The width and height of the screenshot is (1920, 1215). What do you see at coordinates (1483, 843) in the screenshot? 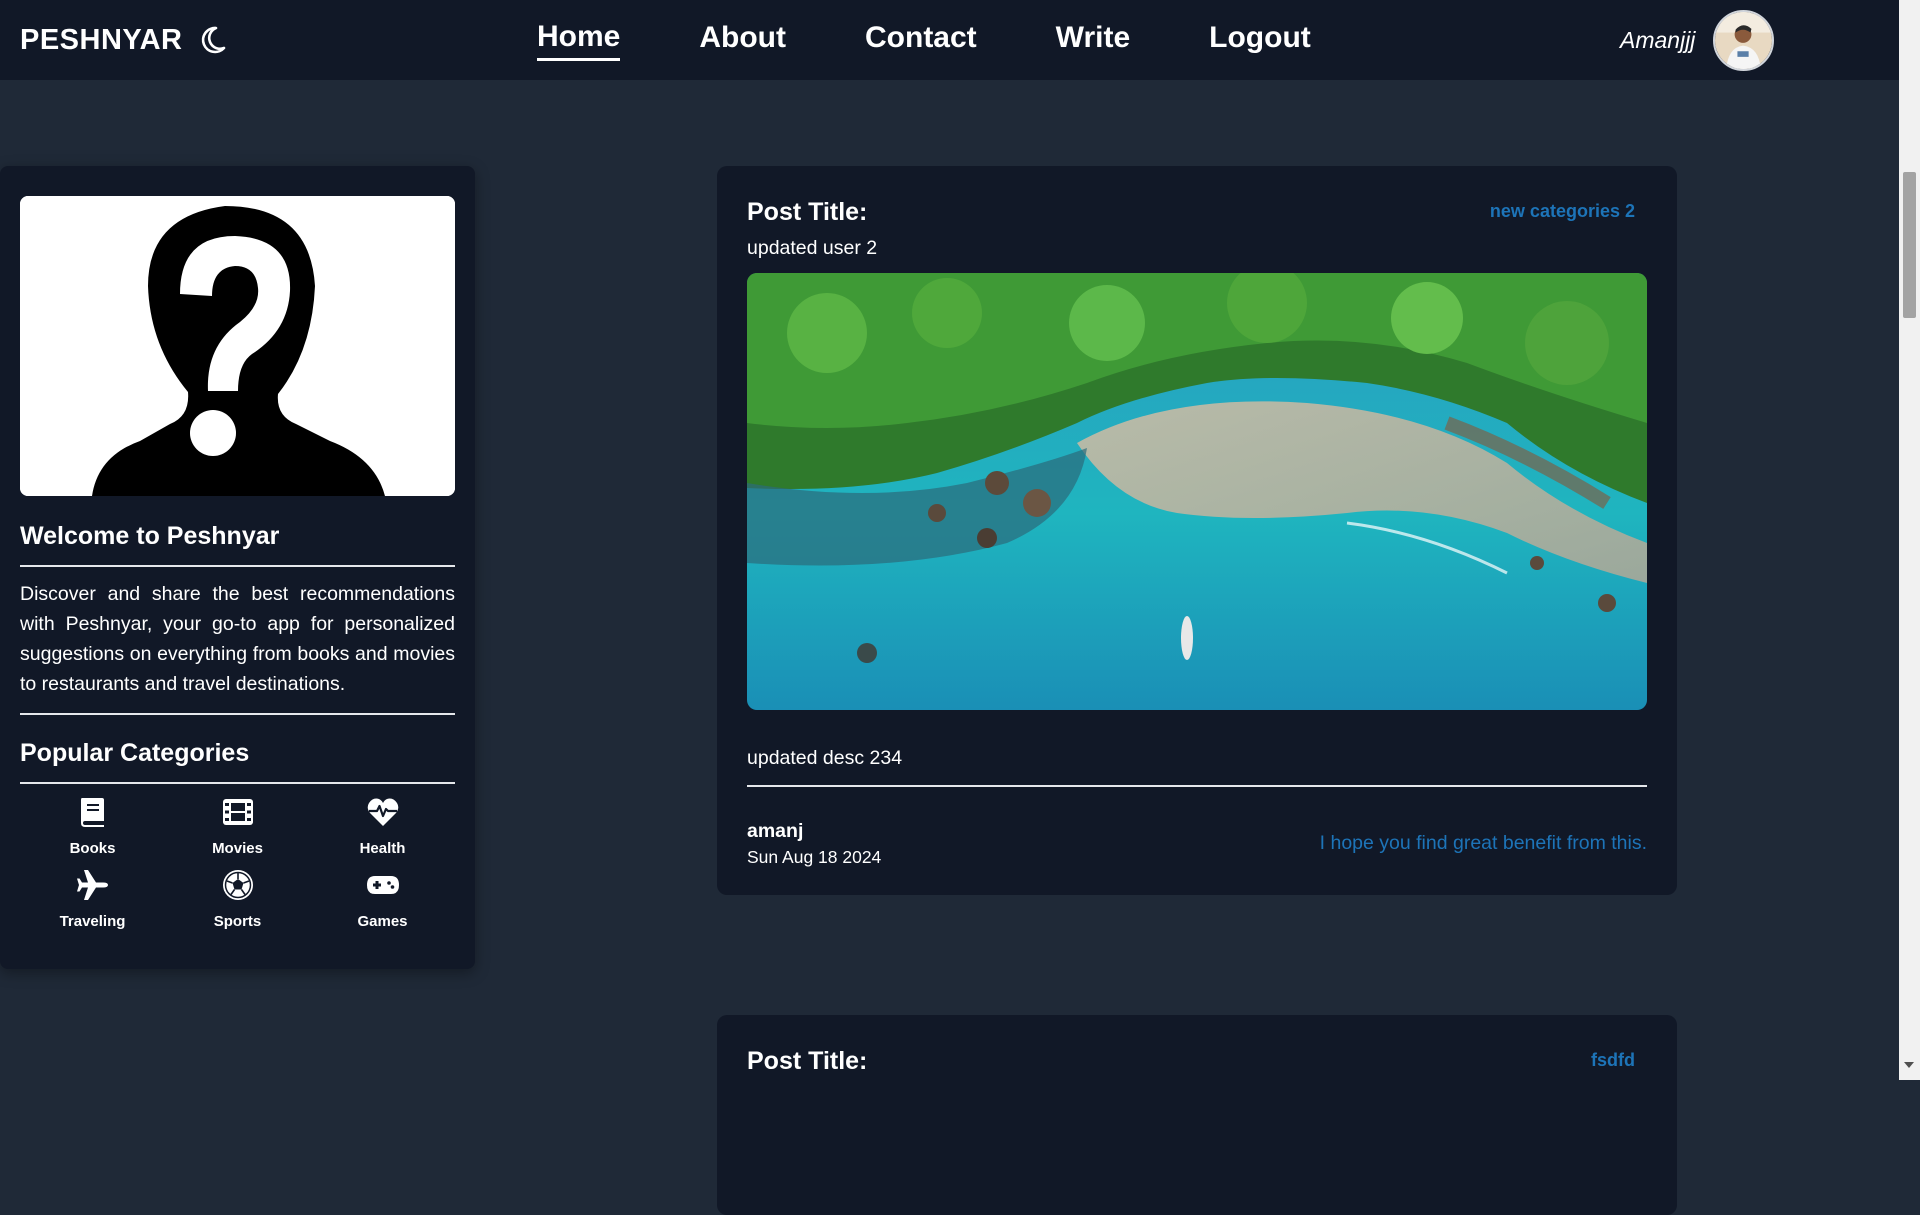
I see `post-quote: I hope you find great benefit from this.` at bounding box center [1483, 843].